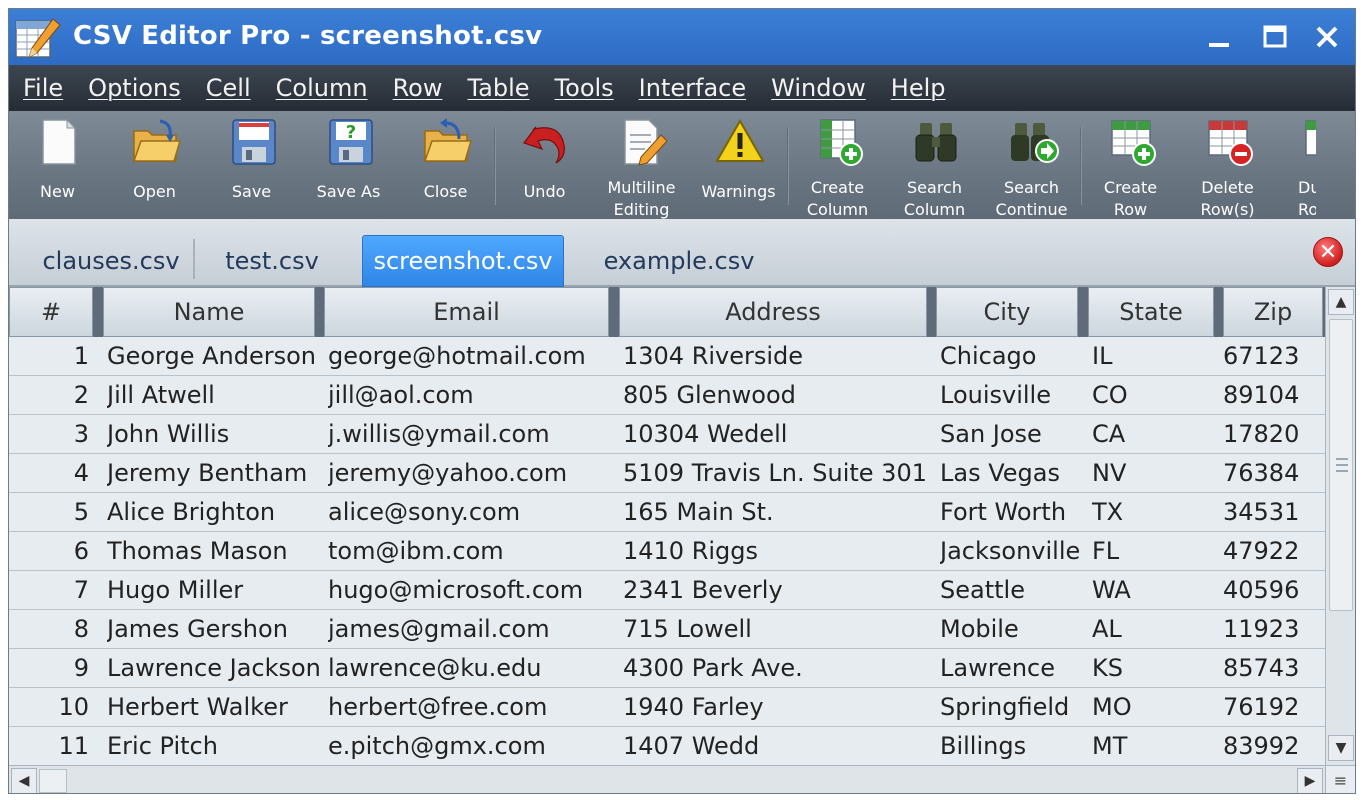 This screenshot has width=1364, height=800. I want to click on search-column-button: Search Column, so click(934, 165).